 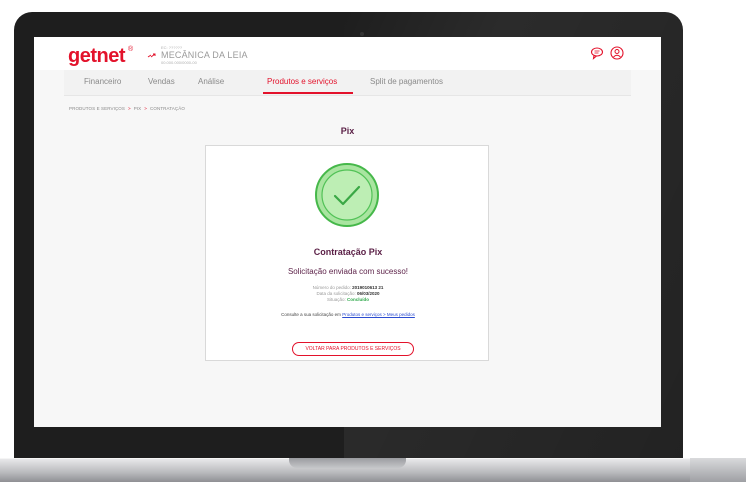 I want to click on nav-item-financeiro: Financeiro, so click(x=102, y=81).